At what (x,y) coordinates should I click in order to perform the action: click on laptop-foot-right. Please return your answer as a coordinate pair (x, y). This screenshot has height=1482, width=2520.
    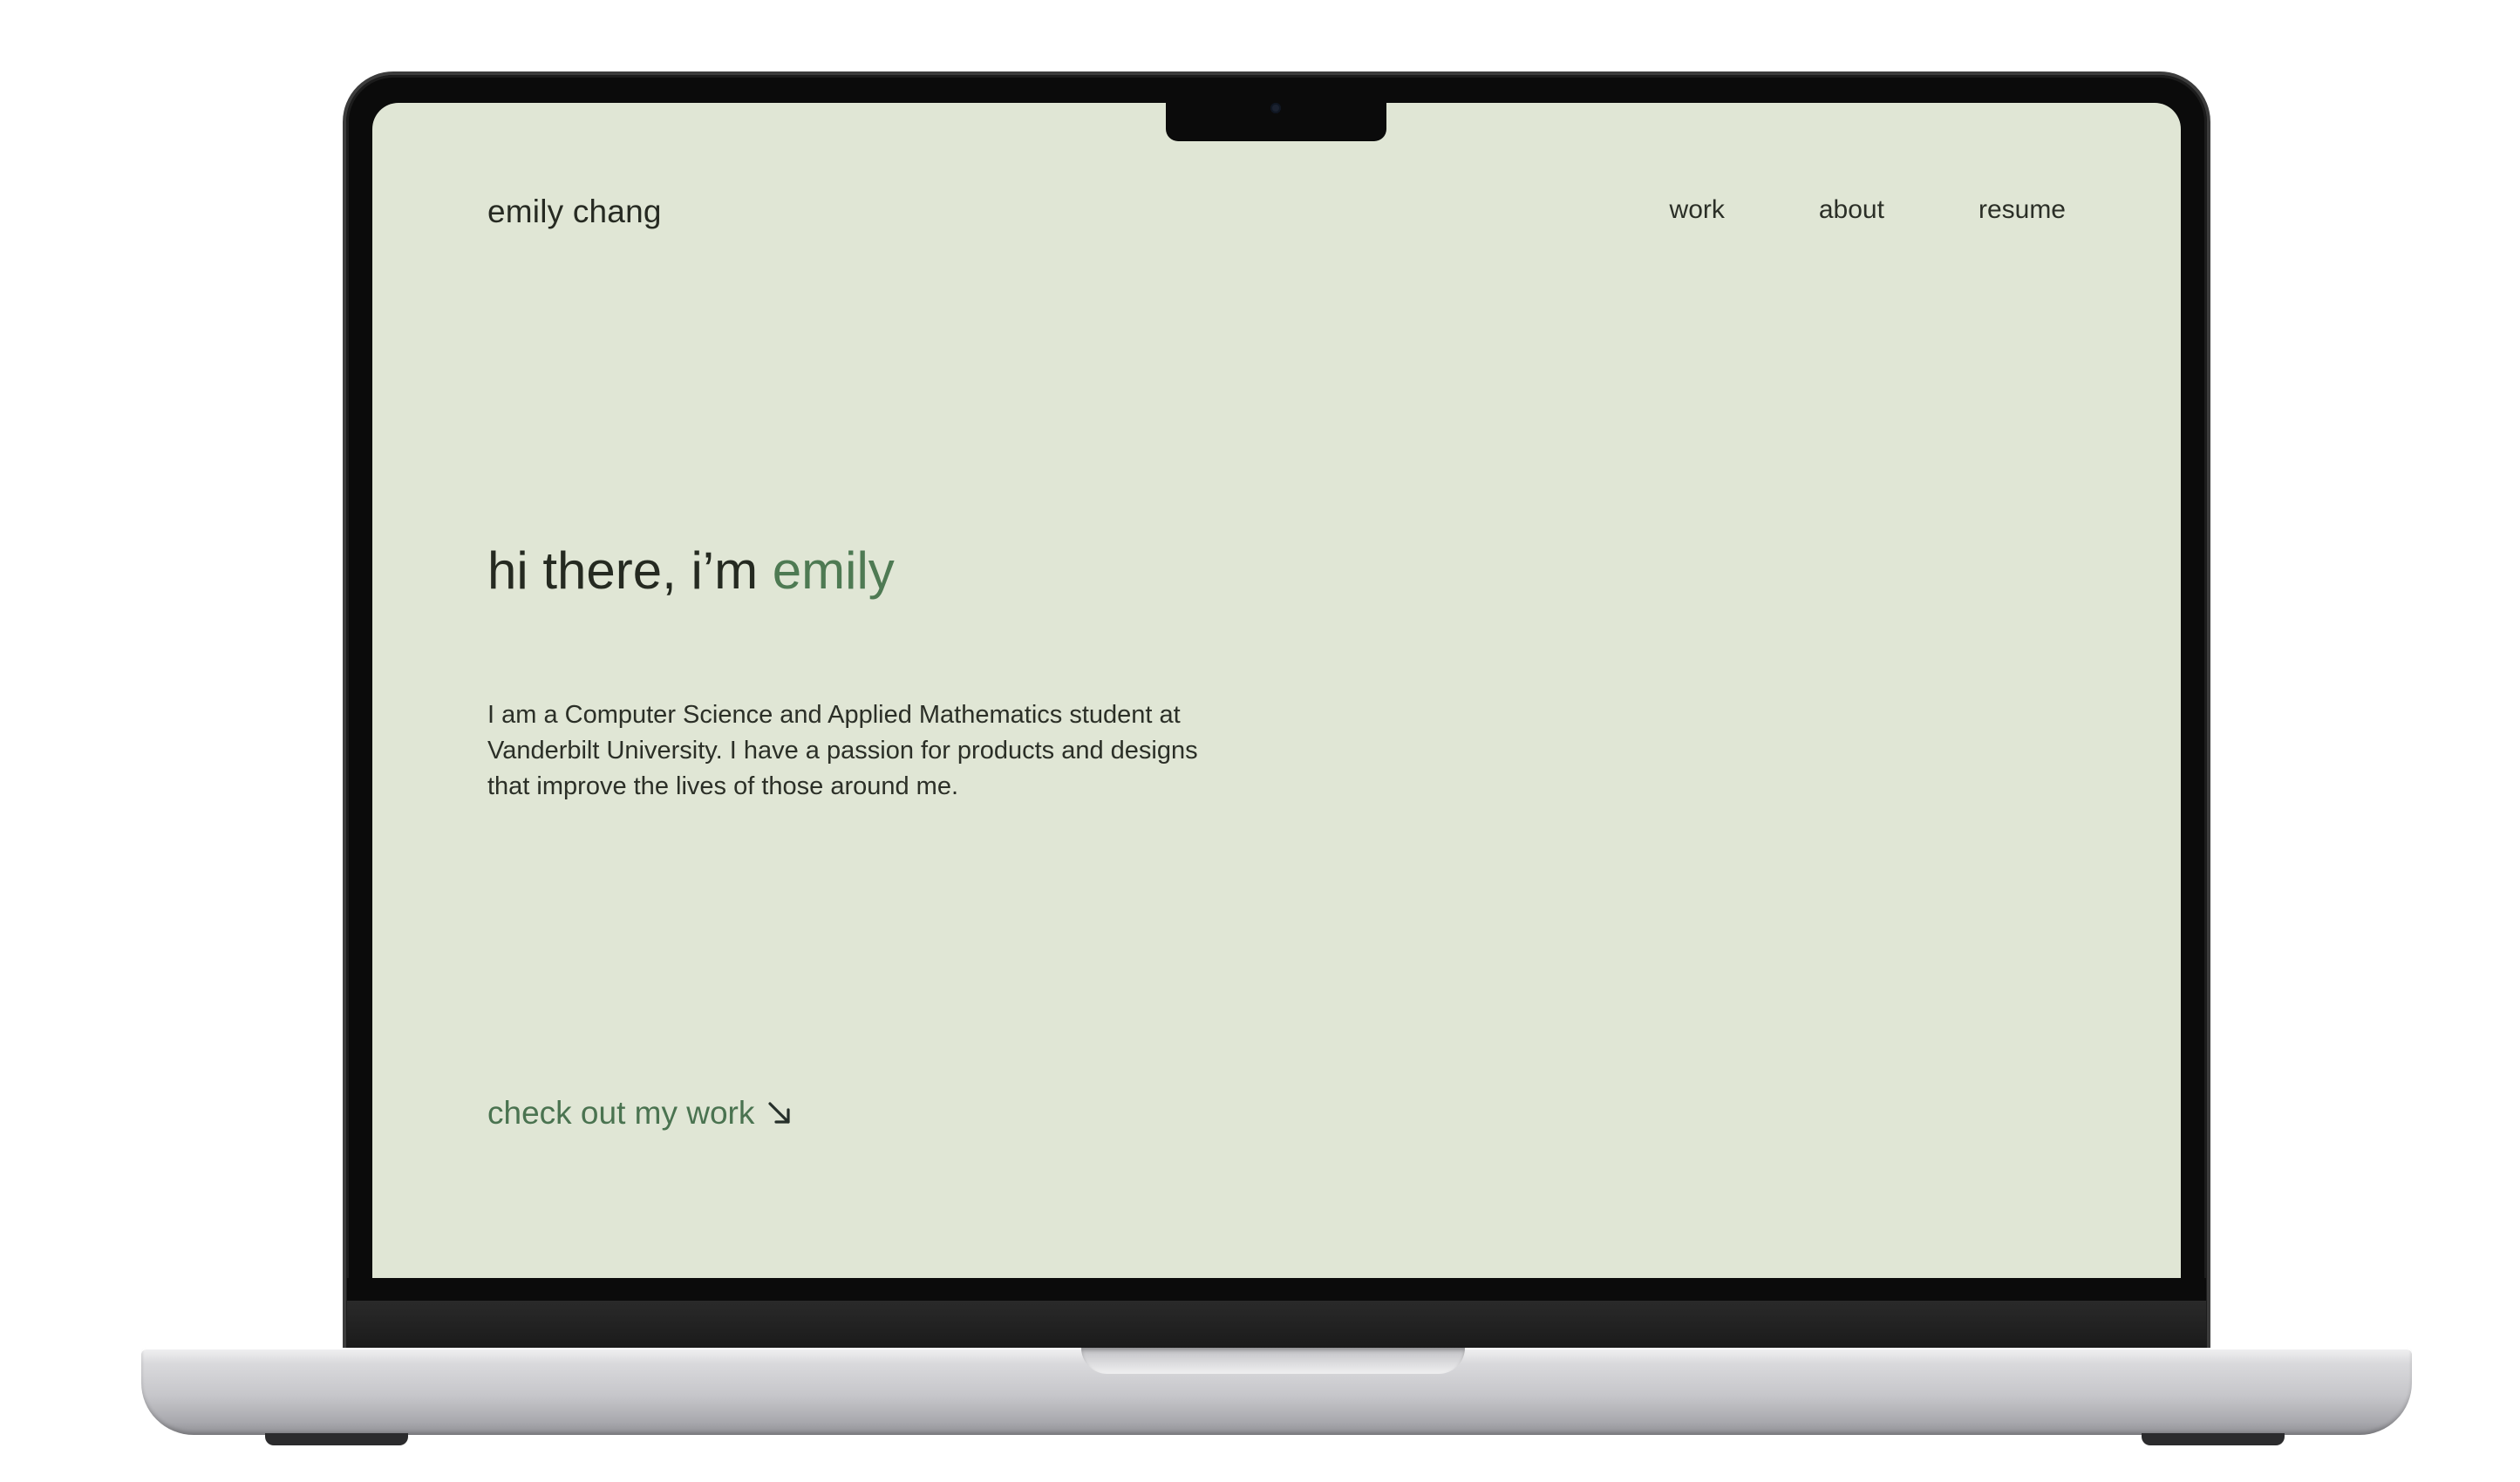
    Looking at the image, I should click on (2213, 1439).